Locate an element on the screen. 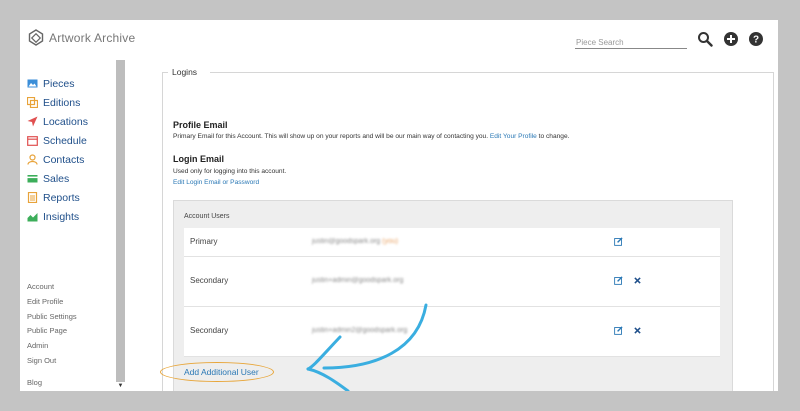 The width and height of the screenshot is (800, 411). piece-search-input is located at coordinates (631, 42).